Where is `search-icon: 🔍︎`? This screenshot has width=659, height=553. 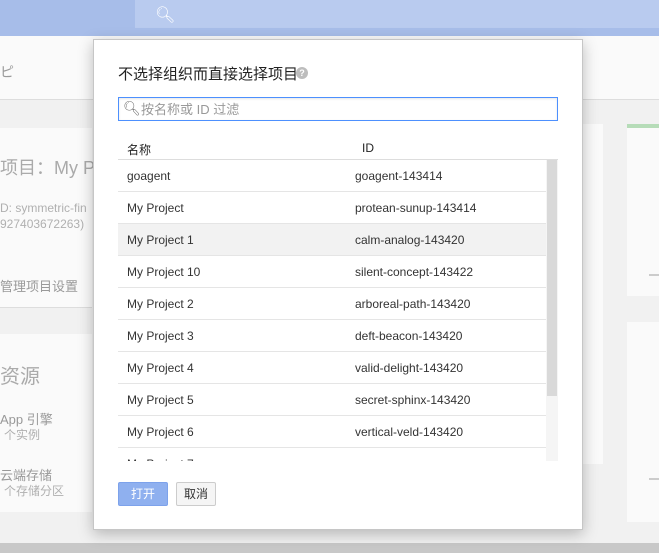
search-icon: 🔍︎ is located at coordinates (165, 15).